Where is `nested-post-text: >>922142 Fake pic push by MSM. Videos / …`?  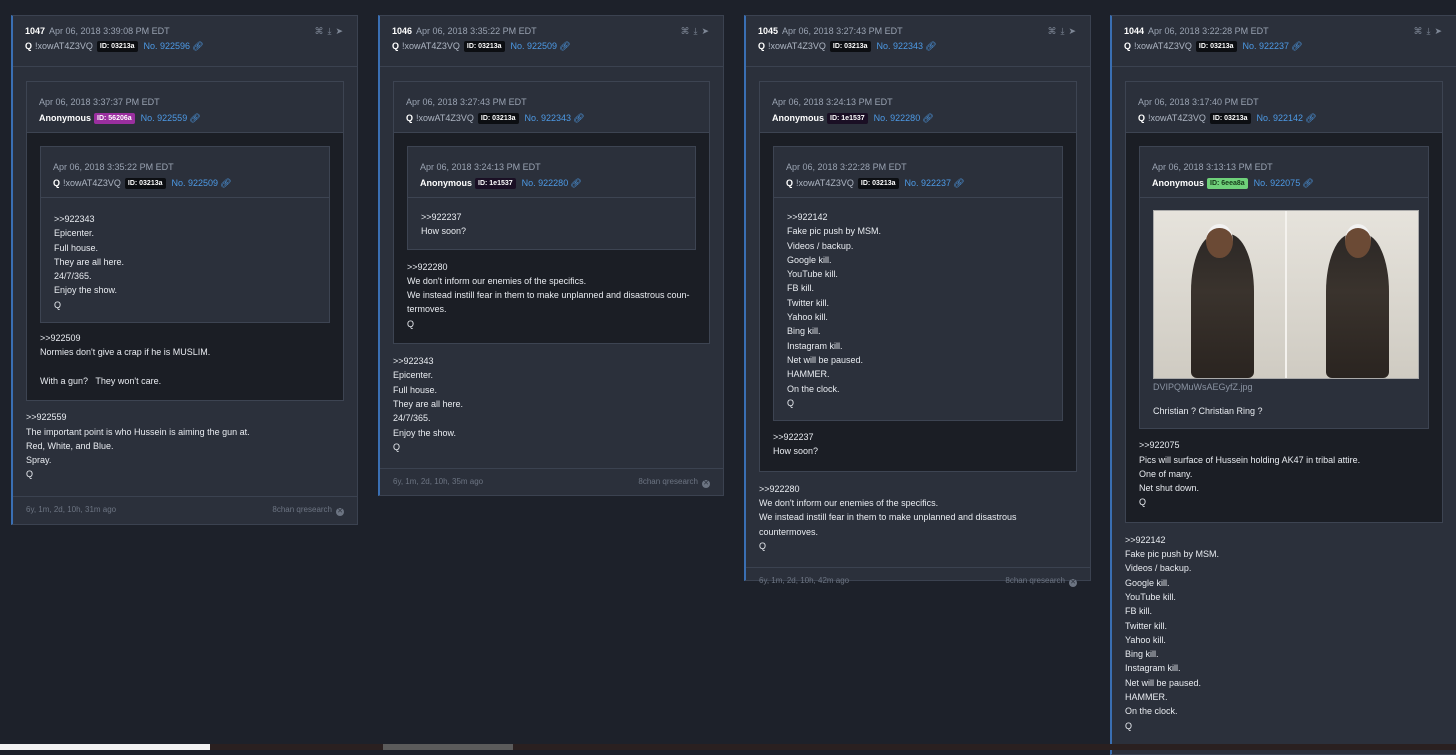 nested-post-text: >>922142 Fake pic push by MSM. Videos / … is located at coordinates (834, 310).